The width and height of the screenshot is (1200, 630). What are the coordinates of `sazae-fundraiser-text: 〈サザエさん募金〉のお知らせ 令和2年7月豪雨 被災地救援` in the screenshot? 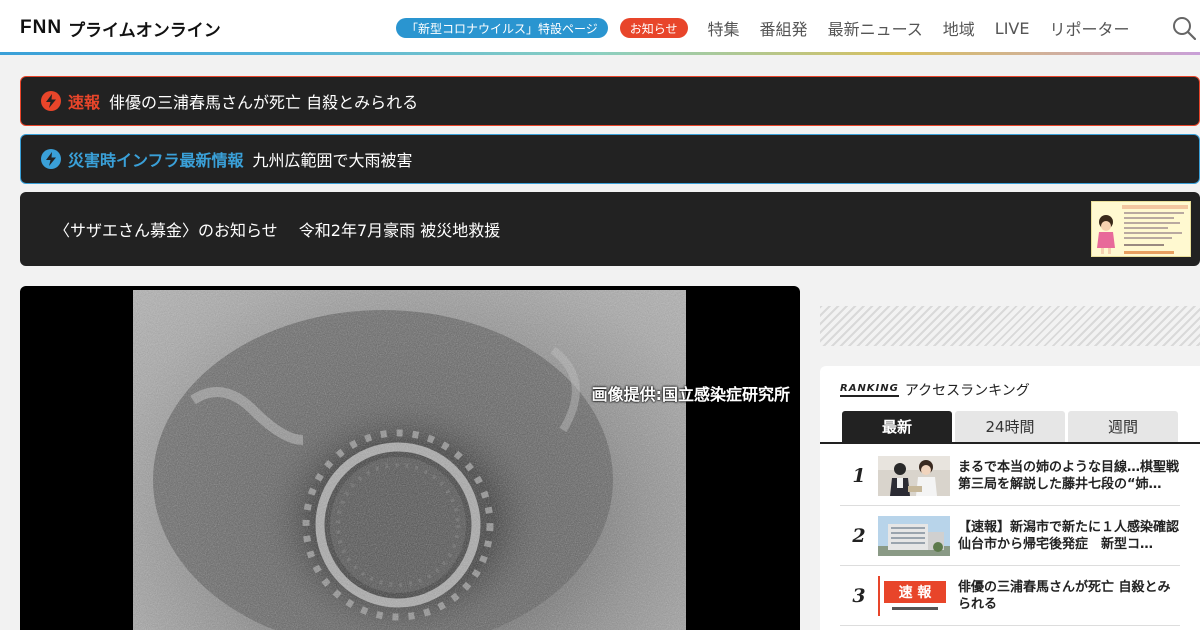 It's located at (277, 229).